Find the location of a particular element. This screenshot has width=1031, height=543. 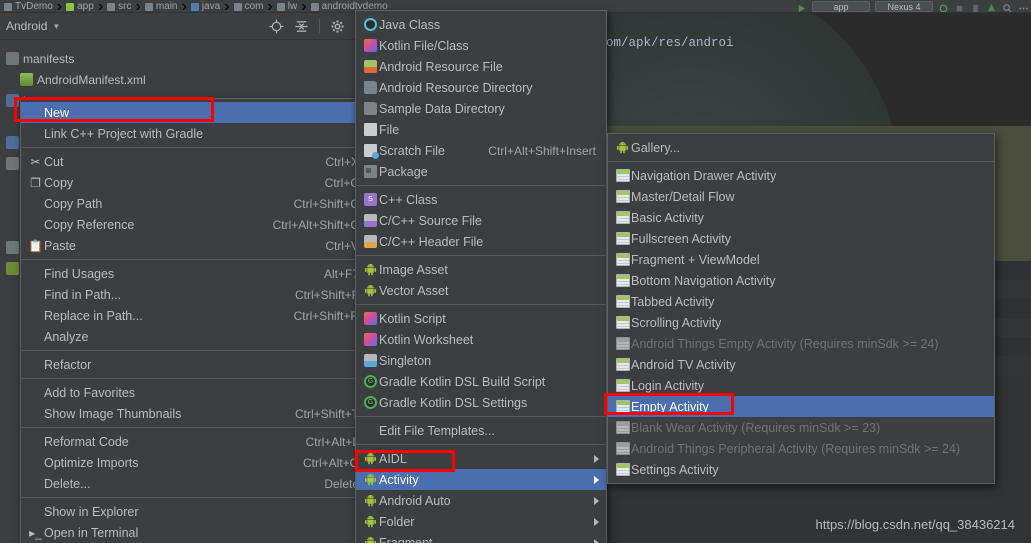

context-menu-item: Analyze is located at coordinates (195, 336).